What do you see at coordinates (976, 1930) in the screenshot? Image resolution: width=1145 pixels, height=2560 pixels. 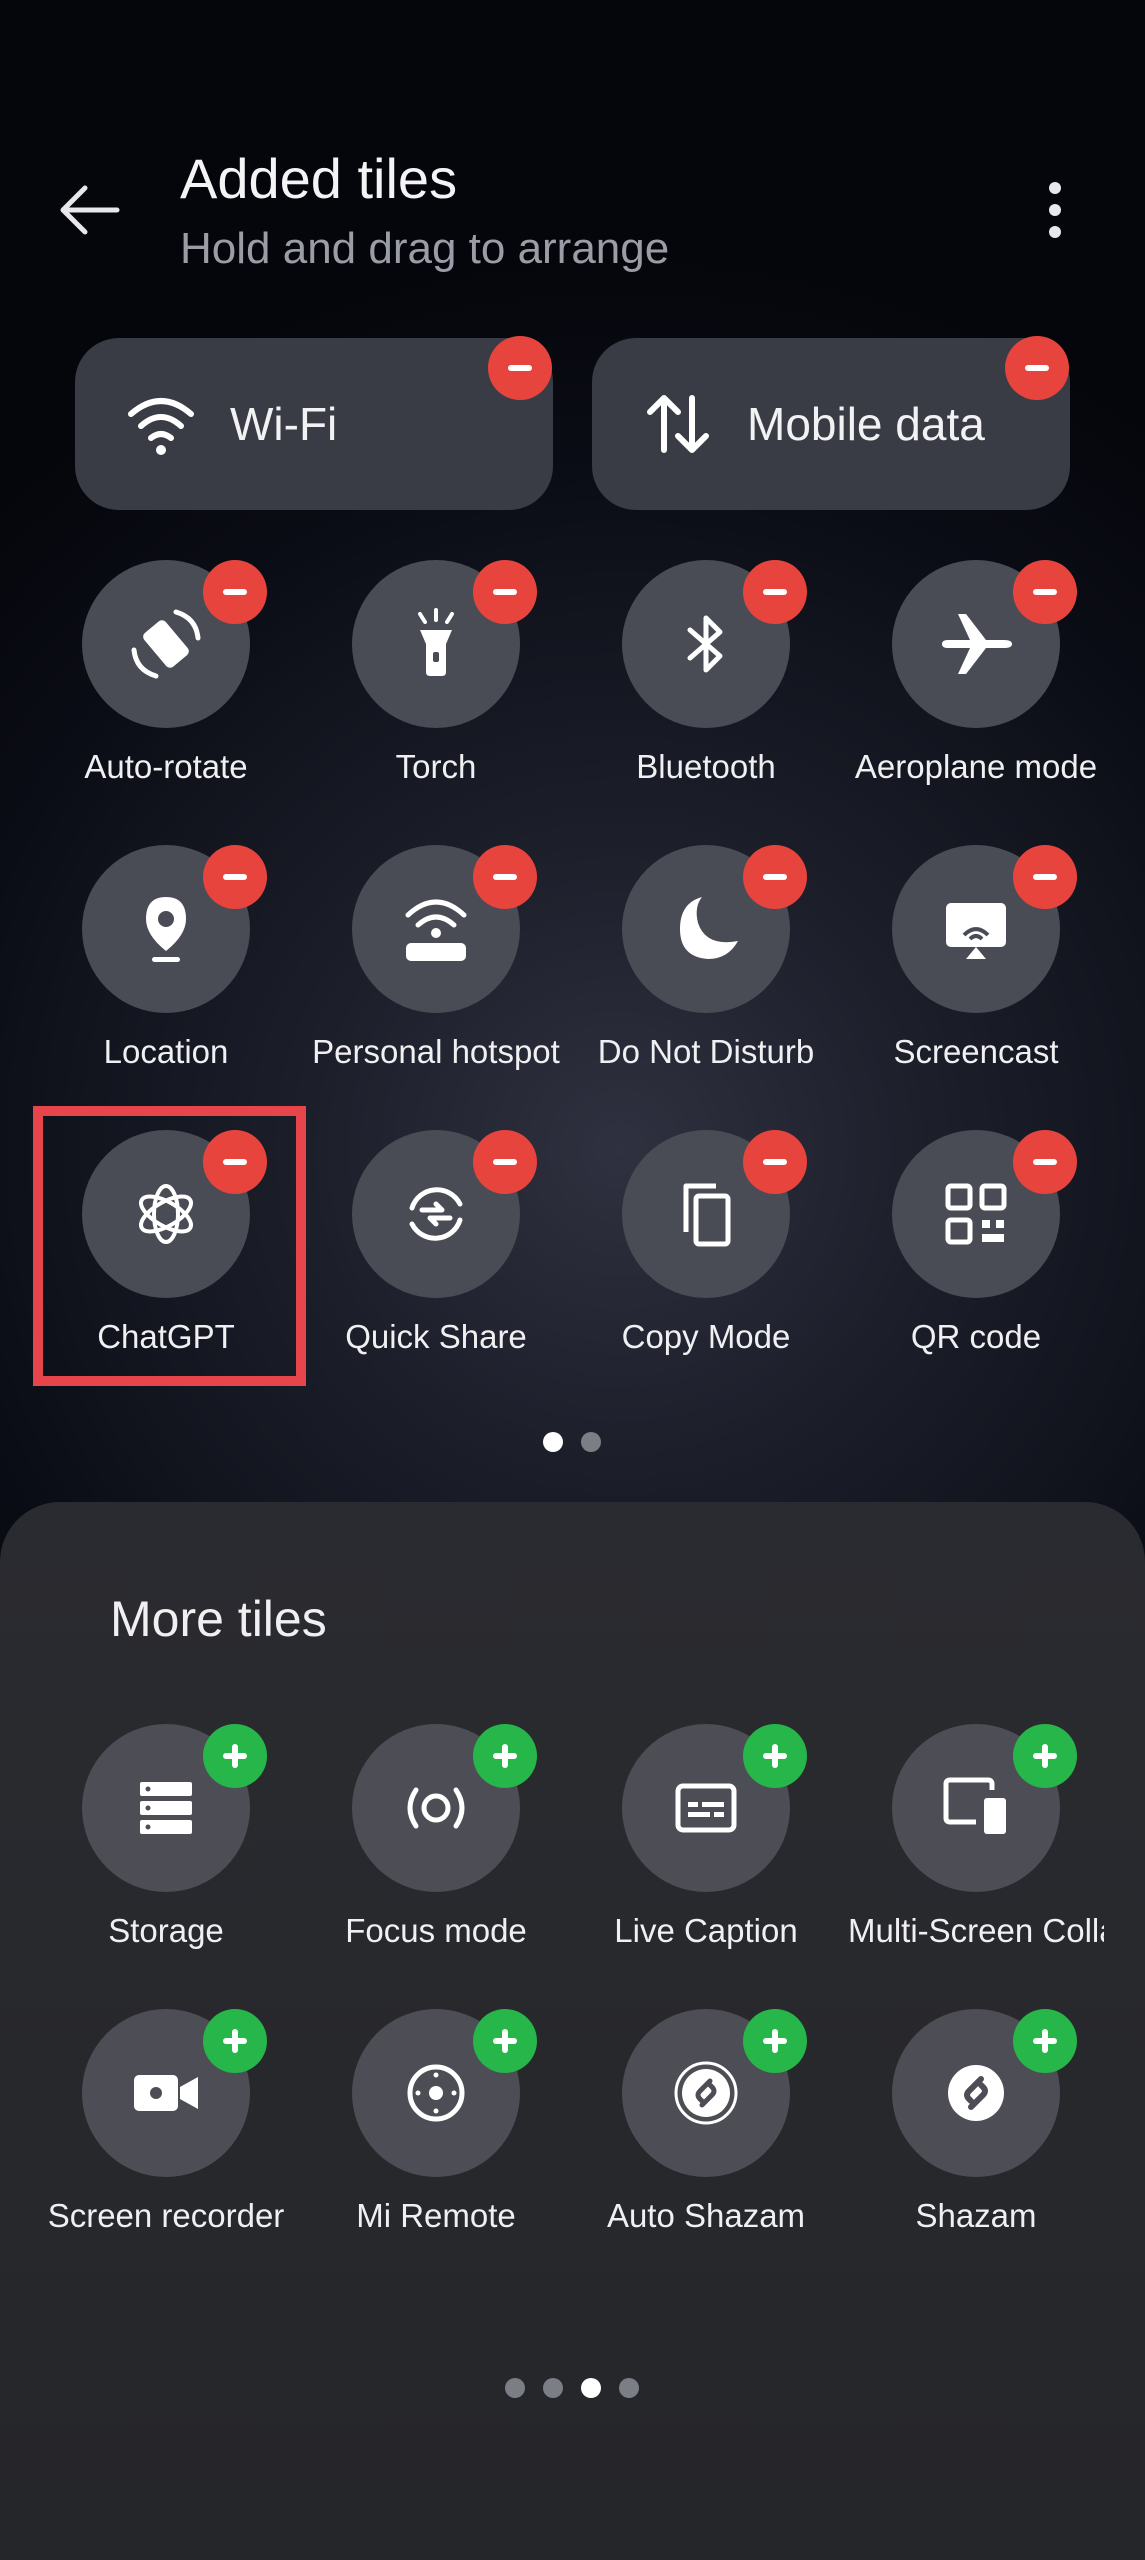 I see `tile-label: Multi-Screen Collaboration` at bounding box center [976, 1930].